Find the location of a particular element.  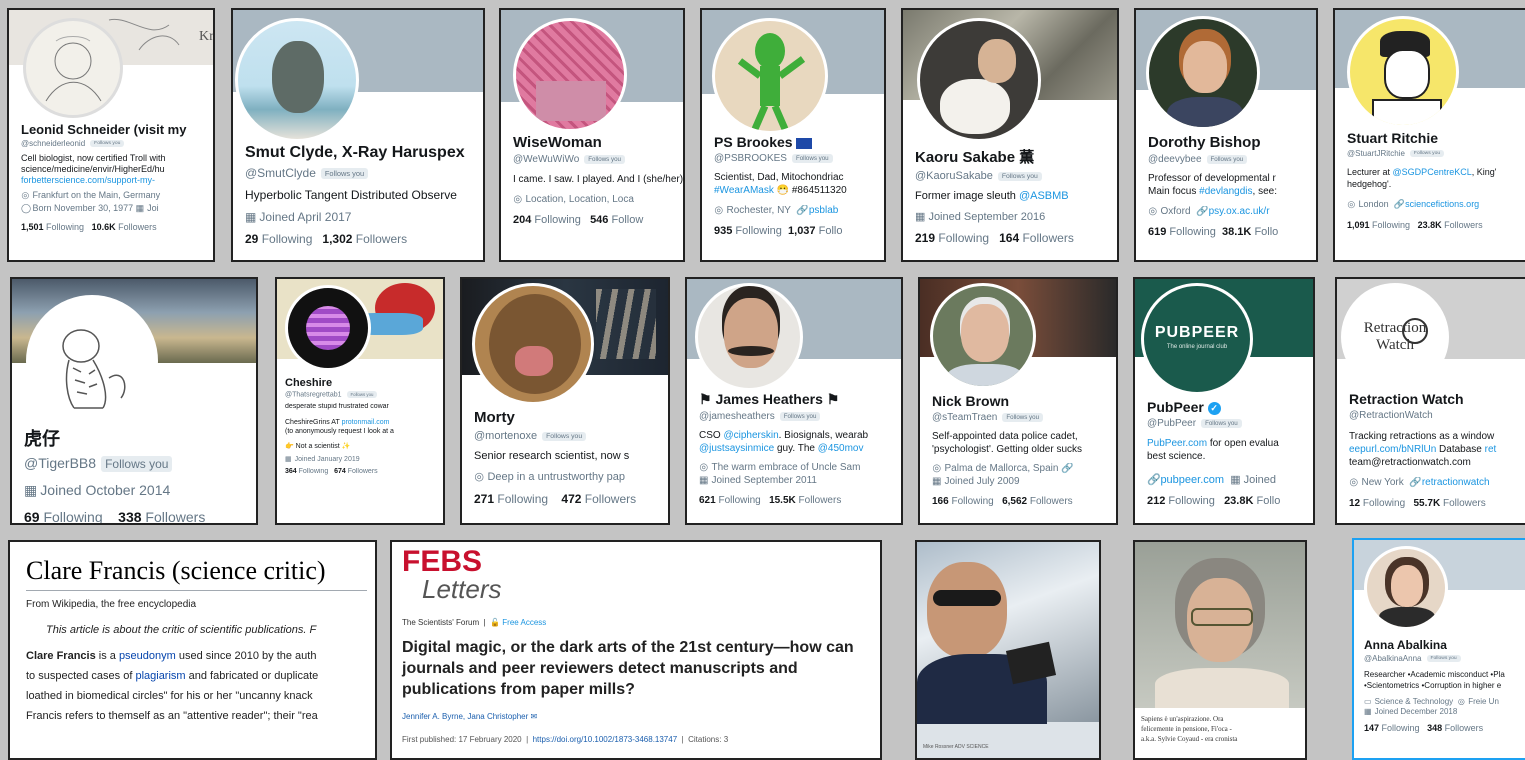

bio-link: forbetterscience.com/support-my- is located at coordinates (88, 180).